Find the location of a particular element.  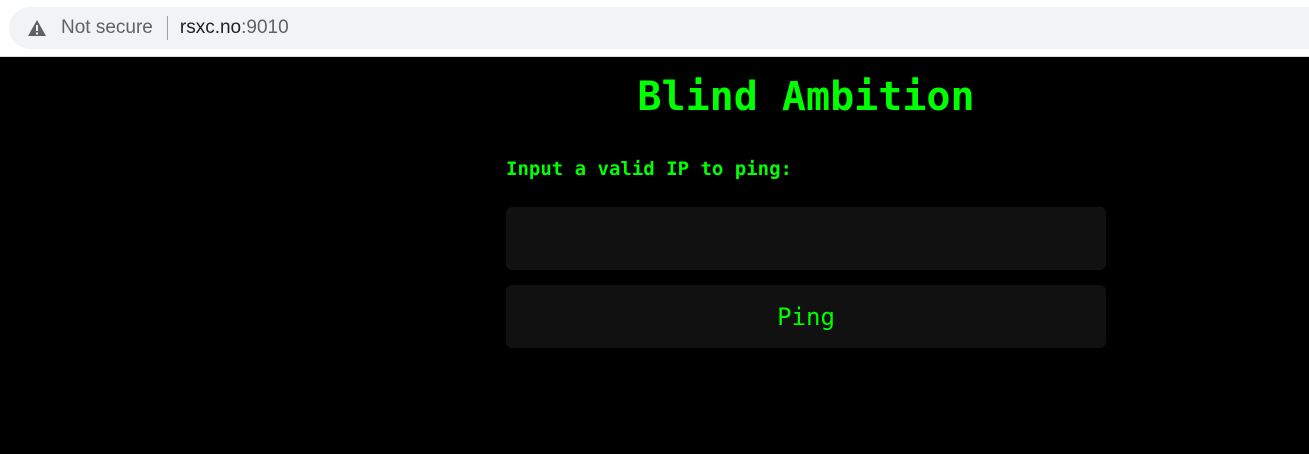

warning-triangle-icon is located at coordinates (37, 28).